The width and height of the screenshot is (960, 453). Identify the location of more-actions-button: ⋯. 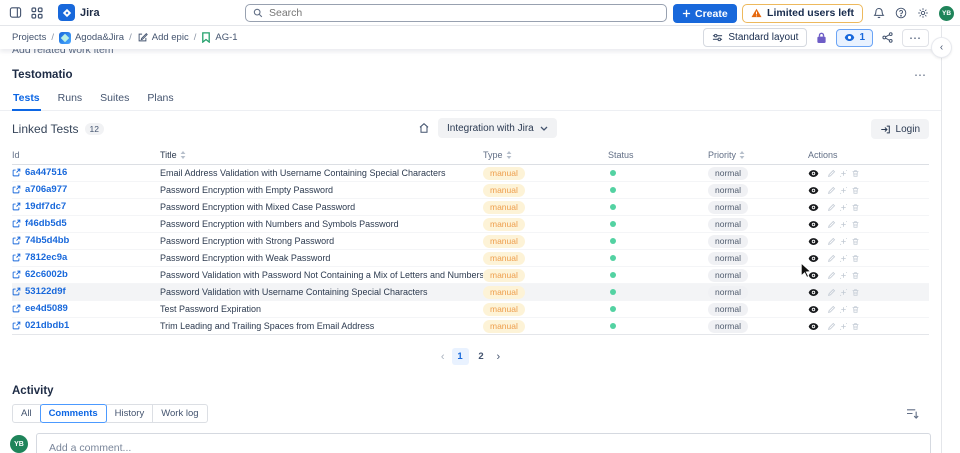
(915, 37).